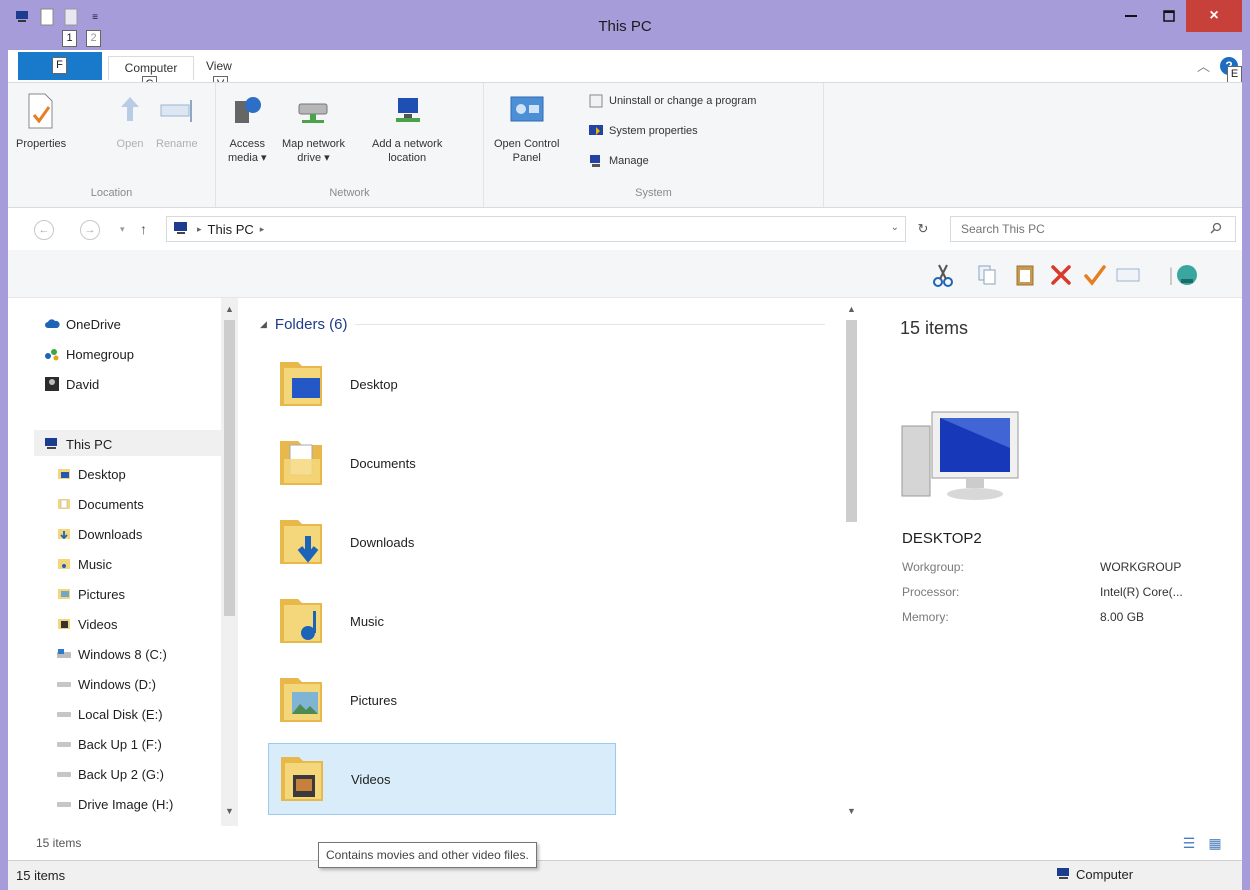  I want to click on refresh-button: ↻, so click(923, 229).